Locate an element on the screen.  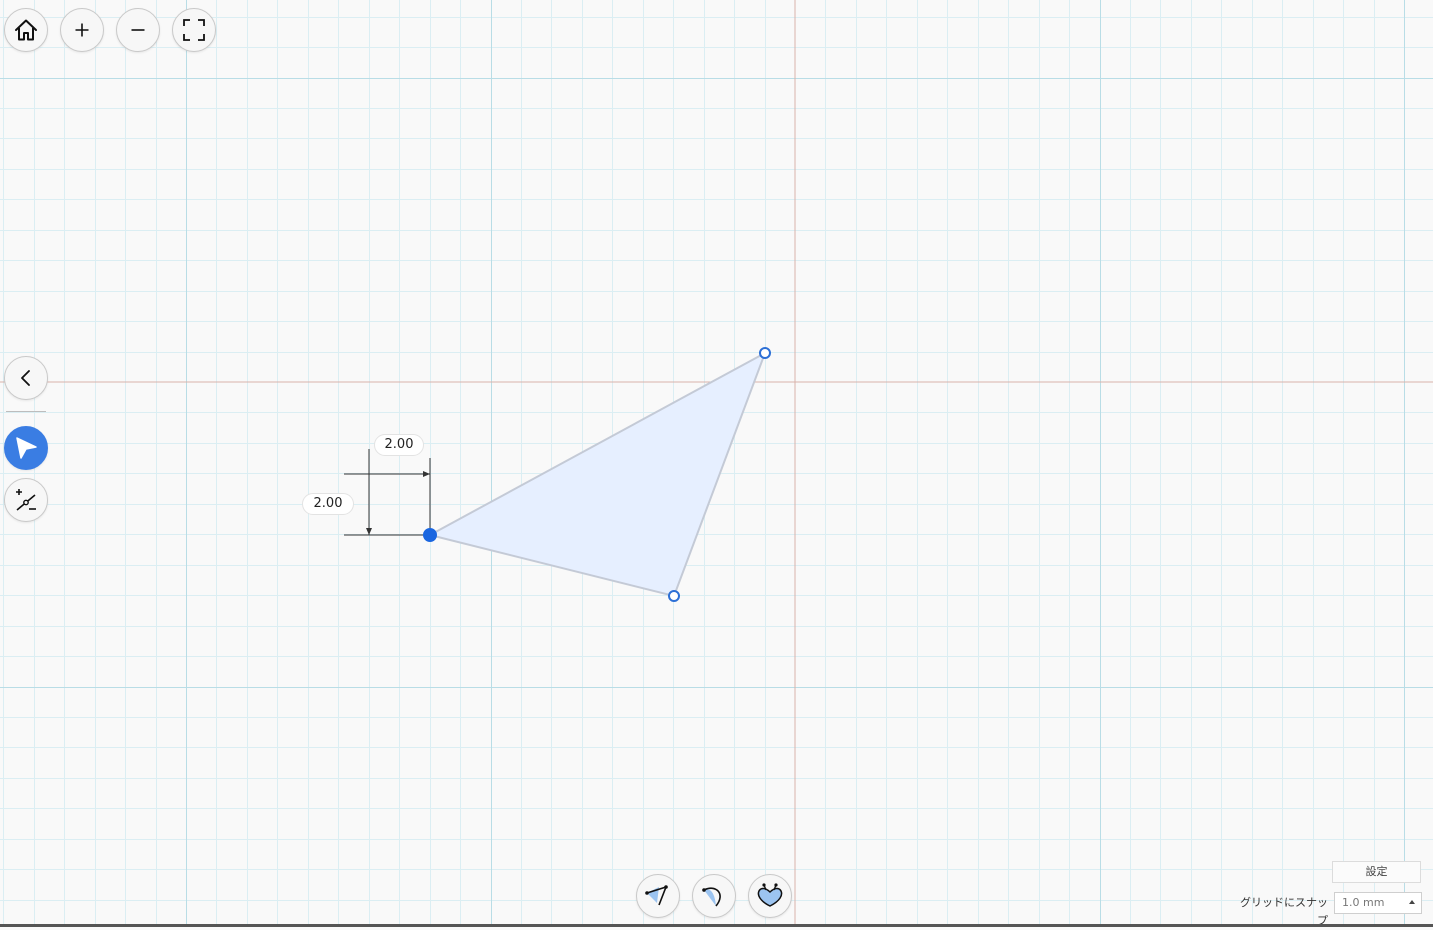
triangle-shape is located at coordinates (597, 474).